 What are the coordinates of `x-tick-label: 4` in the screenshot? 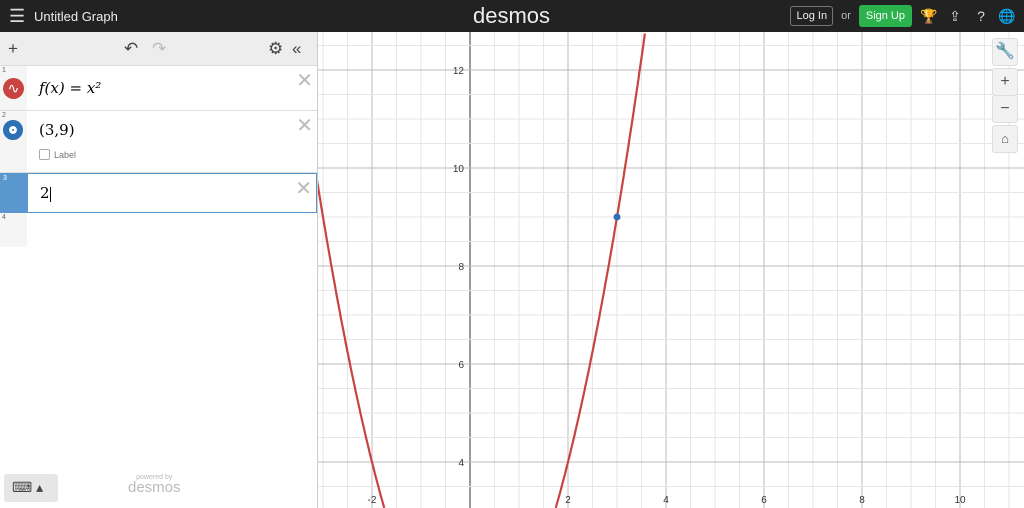 It's located at (666, 500).